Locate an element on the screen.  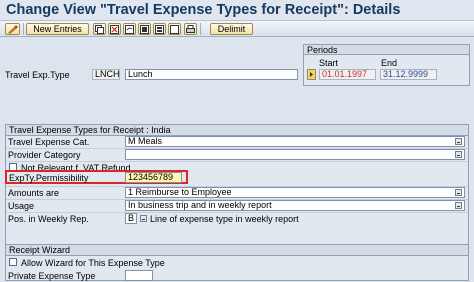
pos-weekly-rep-field: B is located at coordinates (131, 218).